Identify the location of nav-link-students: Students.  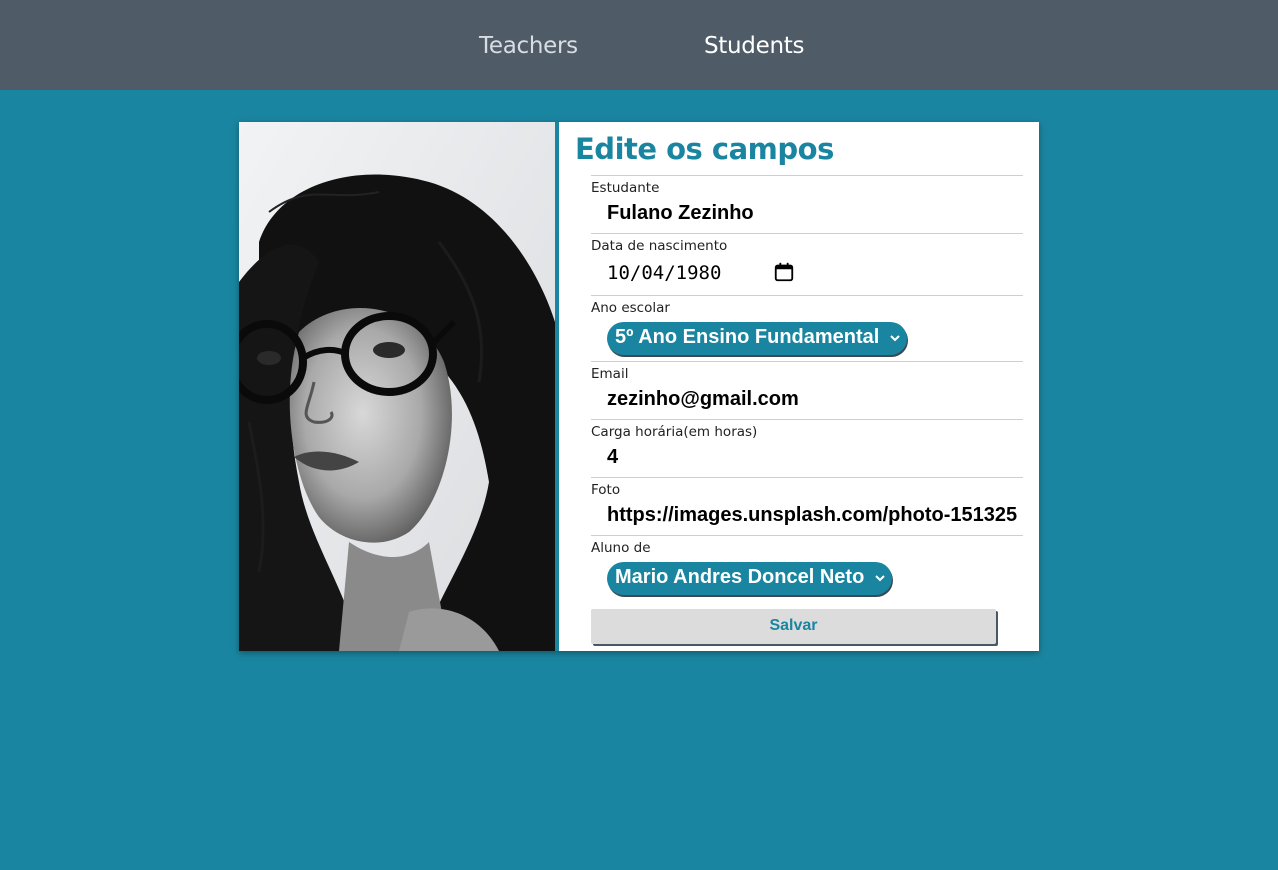
(754, 46).